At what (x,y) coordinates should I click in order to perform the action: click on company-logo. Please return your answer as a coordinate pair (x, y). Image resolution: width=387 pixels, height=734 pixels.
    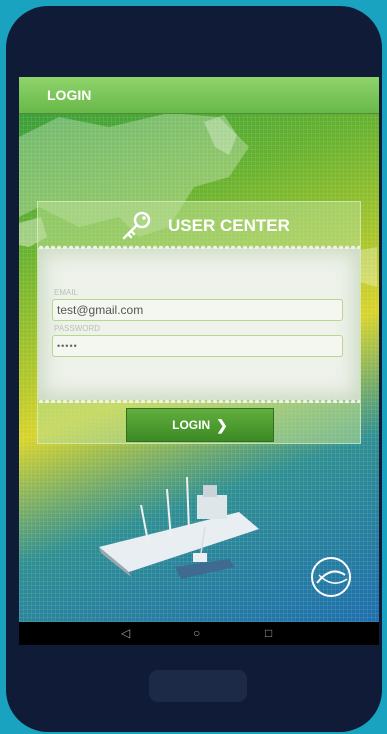
    Looking at the image, I should click on (331, 577).